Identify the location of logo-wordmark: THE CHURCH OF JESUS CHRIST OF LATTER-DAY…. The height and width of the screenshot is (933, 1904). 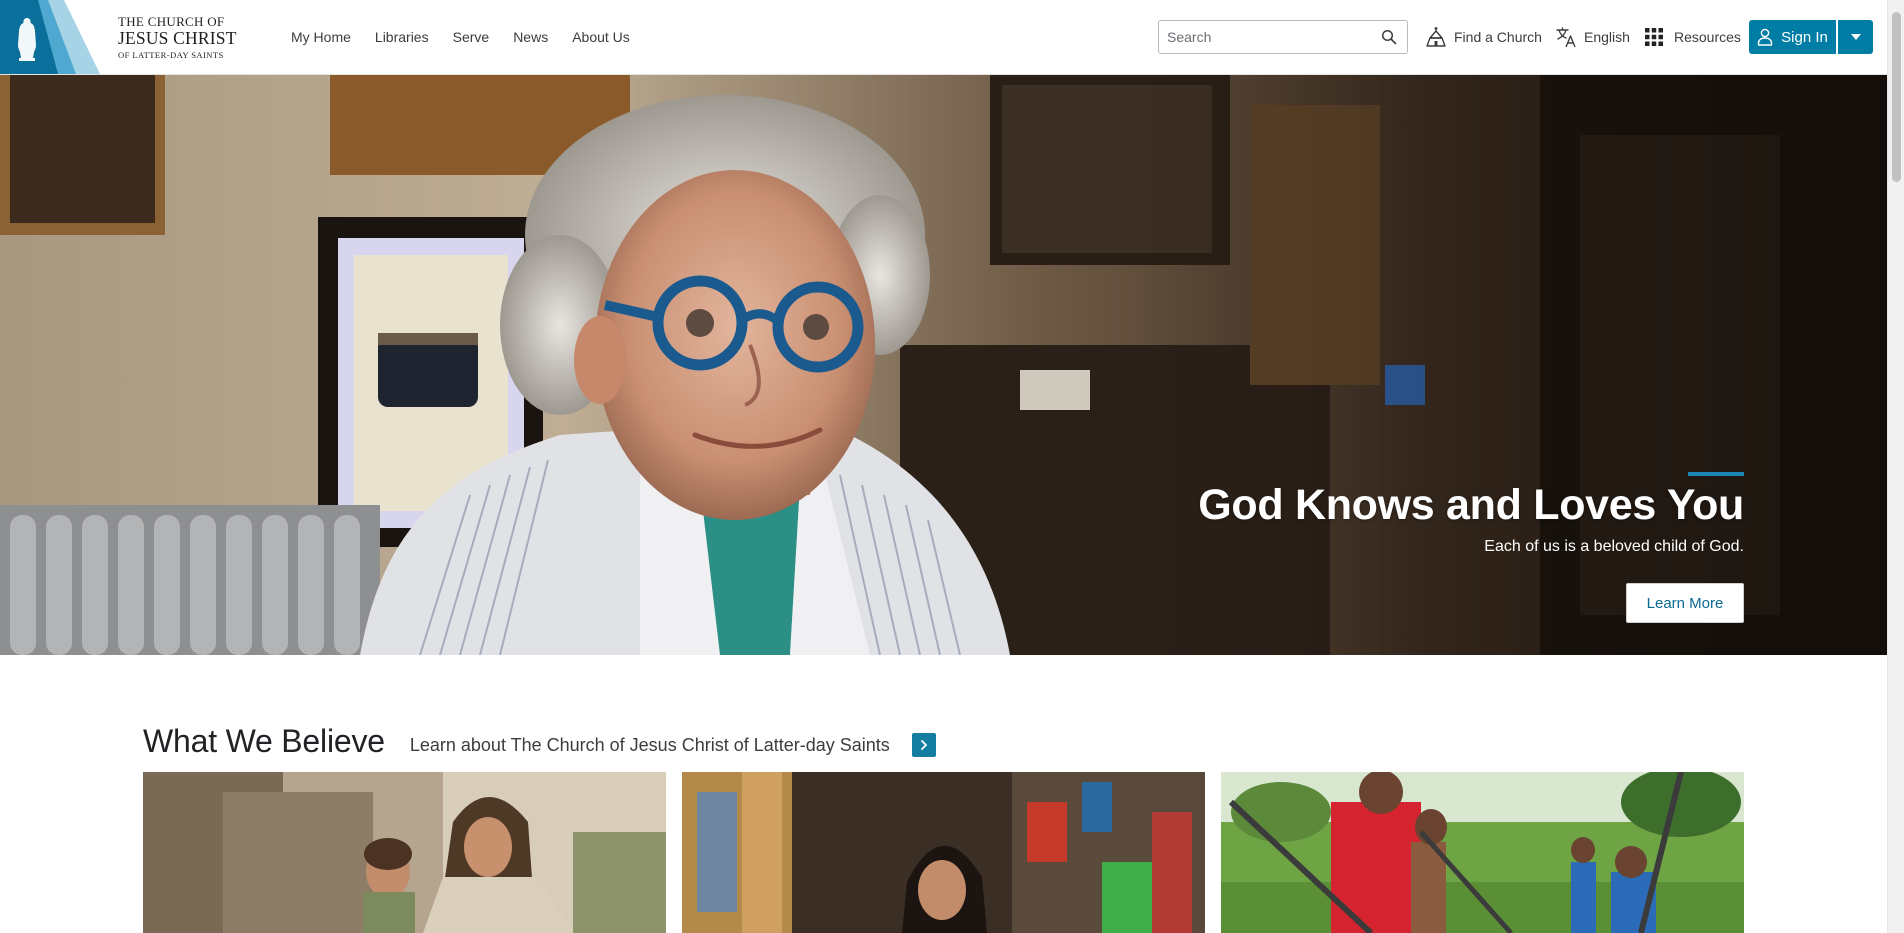
(177, 37).